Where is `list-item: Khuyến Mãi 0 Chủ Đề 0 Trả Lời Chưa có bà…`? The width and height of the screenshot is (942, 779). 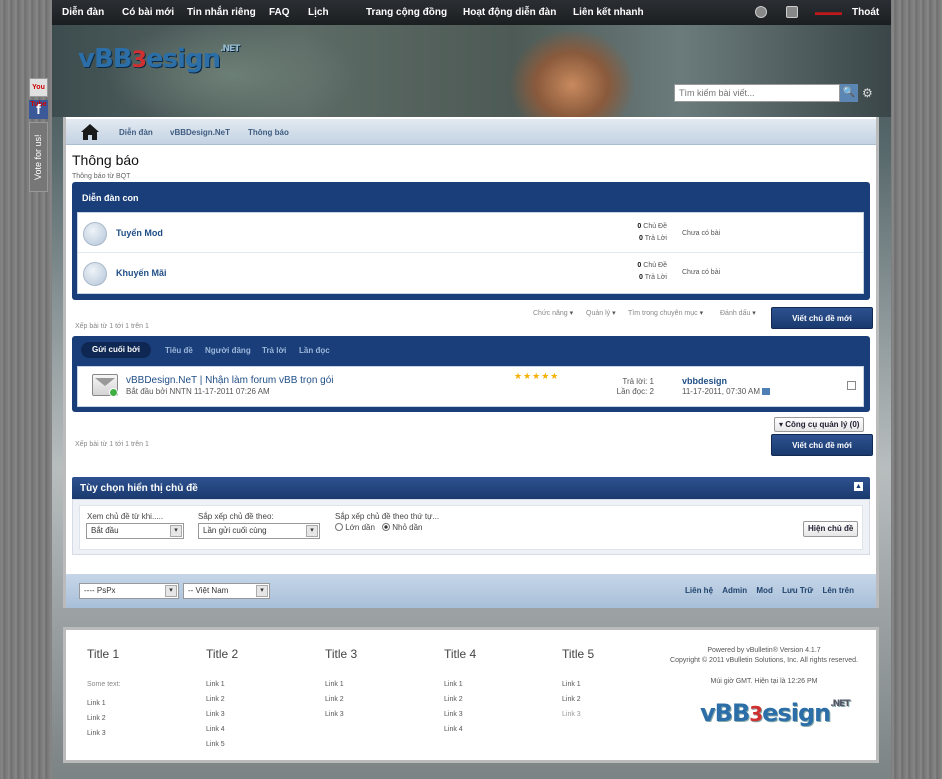
list-item: Khuyến Mãi 0 Chủ Đề 0 Trả Lời Chưa có bà… is located at coordinates (470, 273).